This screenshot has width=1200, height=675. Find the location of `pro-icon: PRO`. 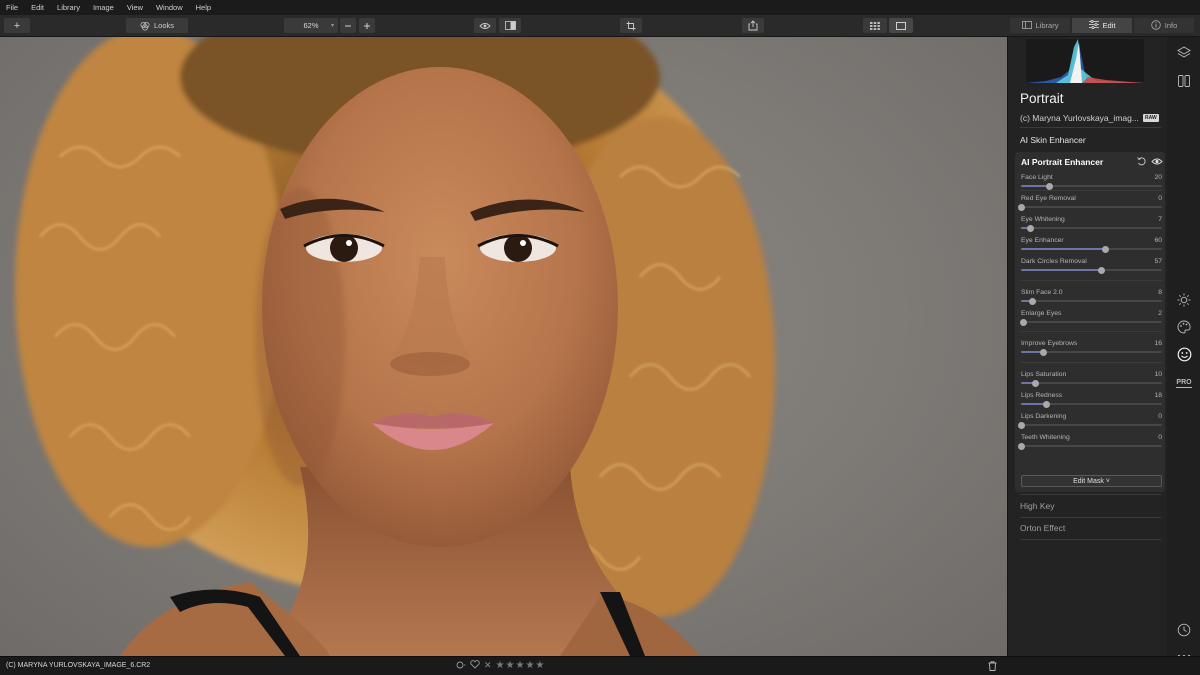

pro-icon: PRO is located at coordinates (1184, 383).